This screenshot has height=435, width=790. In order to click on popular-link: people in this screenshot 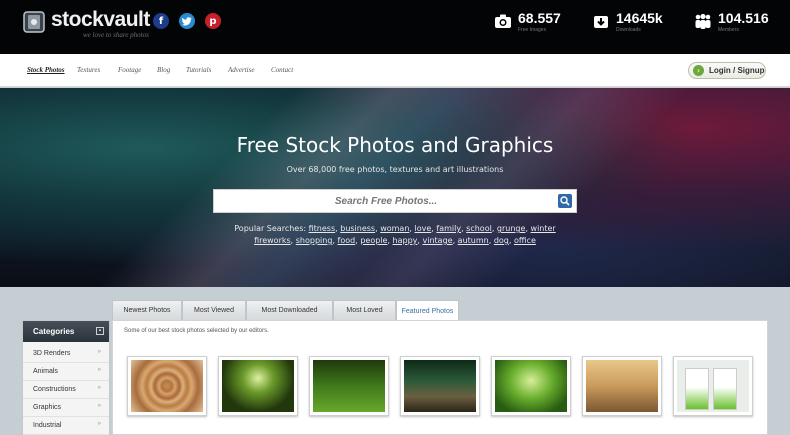, I will do `click(373, 240)`.